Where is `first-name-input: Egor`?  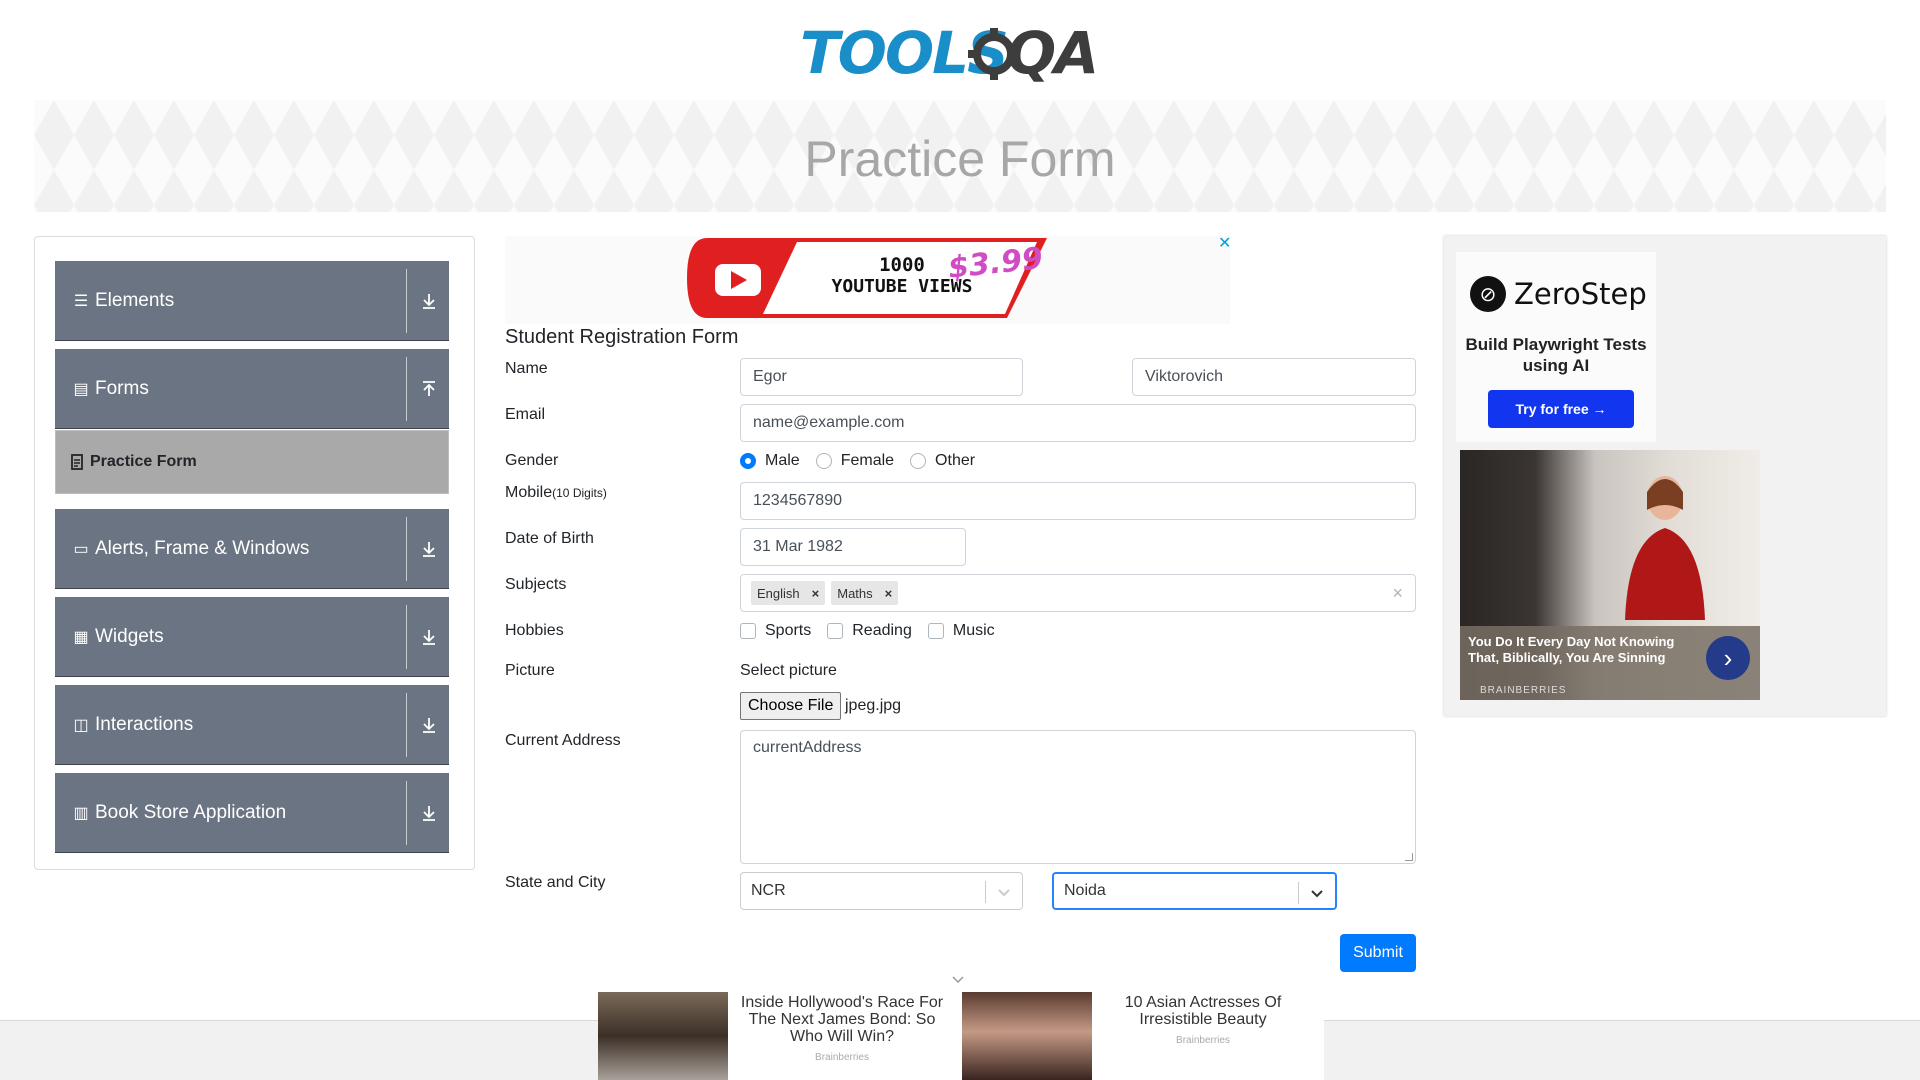
first-name-input: Egor is located at coordinates (881, 377).